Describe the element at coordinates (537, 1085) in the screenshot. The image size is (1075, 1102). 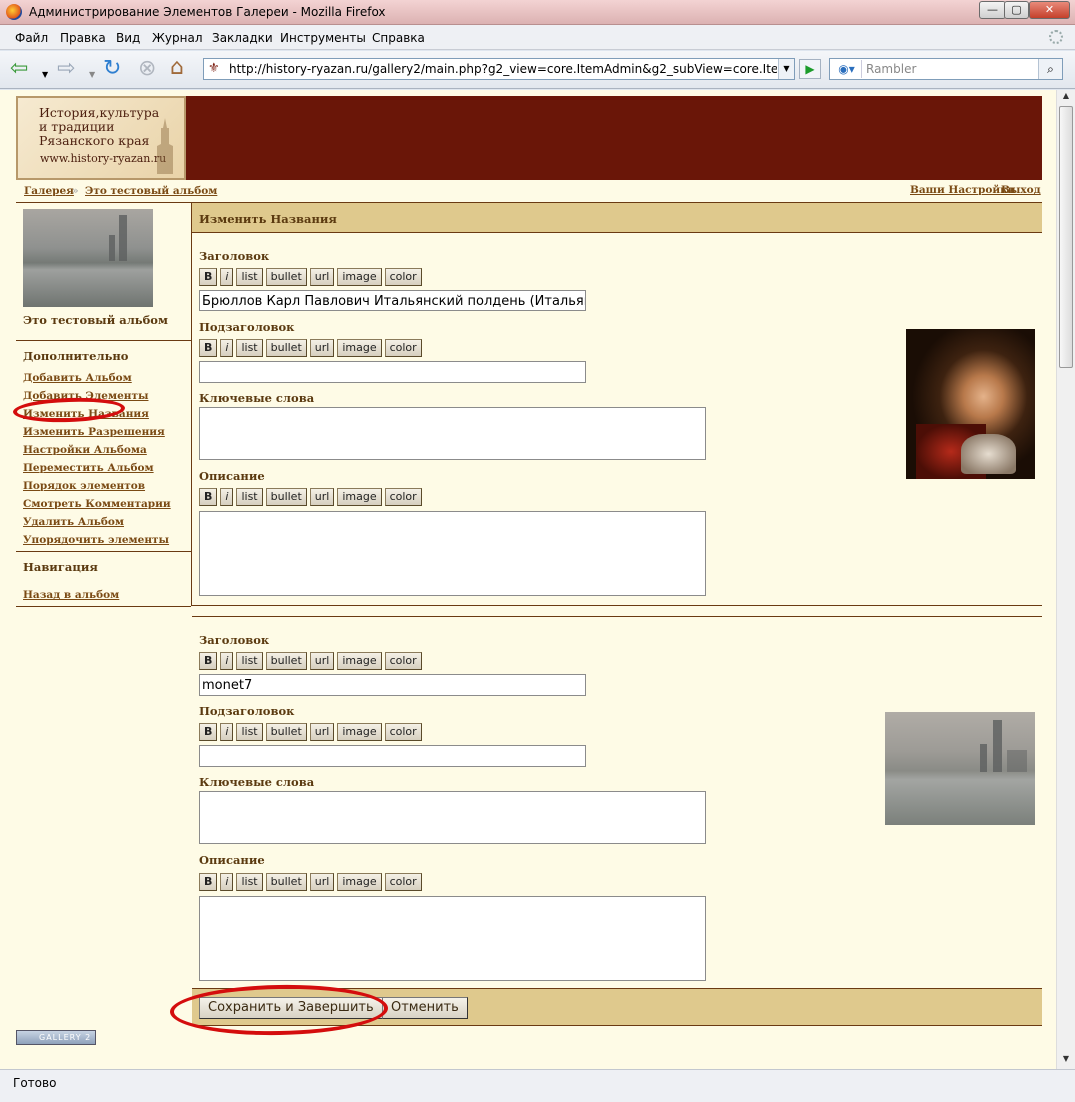
I see `status-bar: Готово` at that location.